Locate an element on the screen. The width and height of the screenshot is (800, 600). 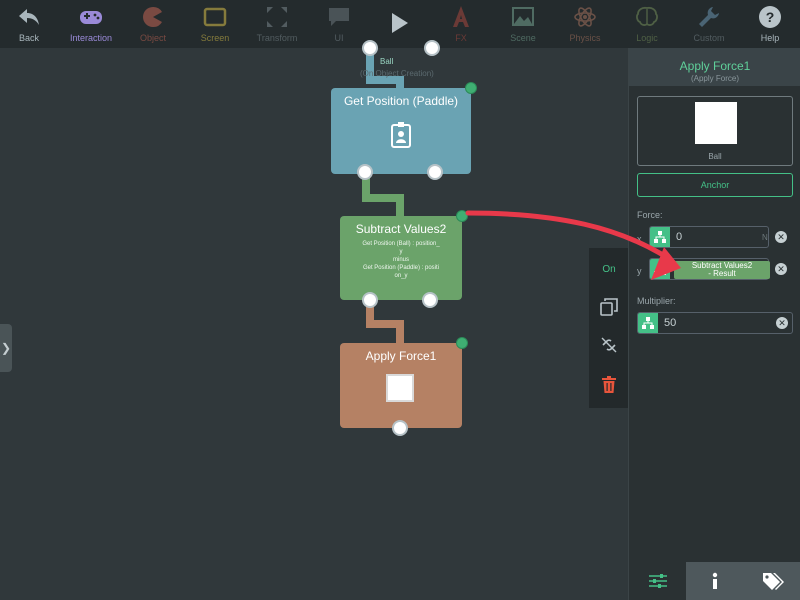
object-name: Ball is located at coordinates (715, 156).